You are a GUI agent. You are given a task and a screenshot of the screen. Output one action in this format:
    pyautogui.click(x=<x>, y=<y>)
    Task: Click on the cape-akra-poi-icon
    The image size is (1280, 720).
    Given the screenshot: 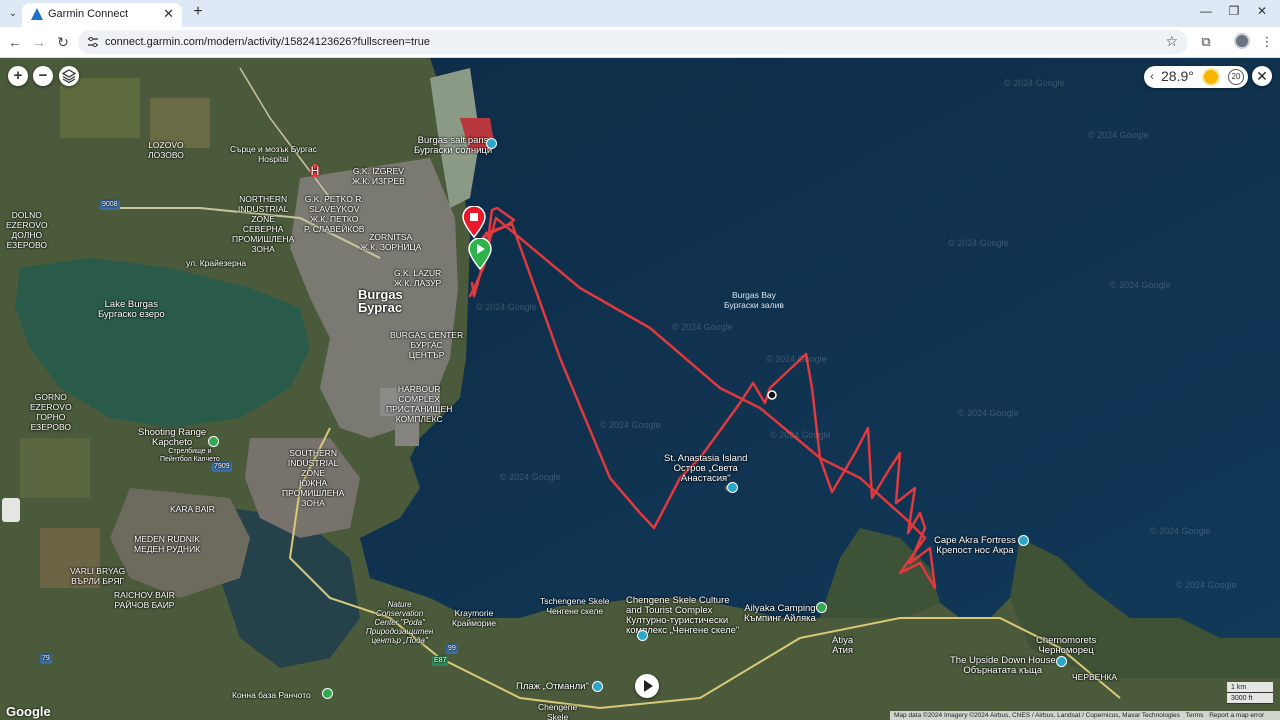 What is the action you would take?
    pyautogui.click(x=1023, y=540)
    